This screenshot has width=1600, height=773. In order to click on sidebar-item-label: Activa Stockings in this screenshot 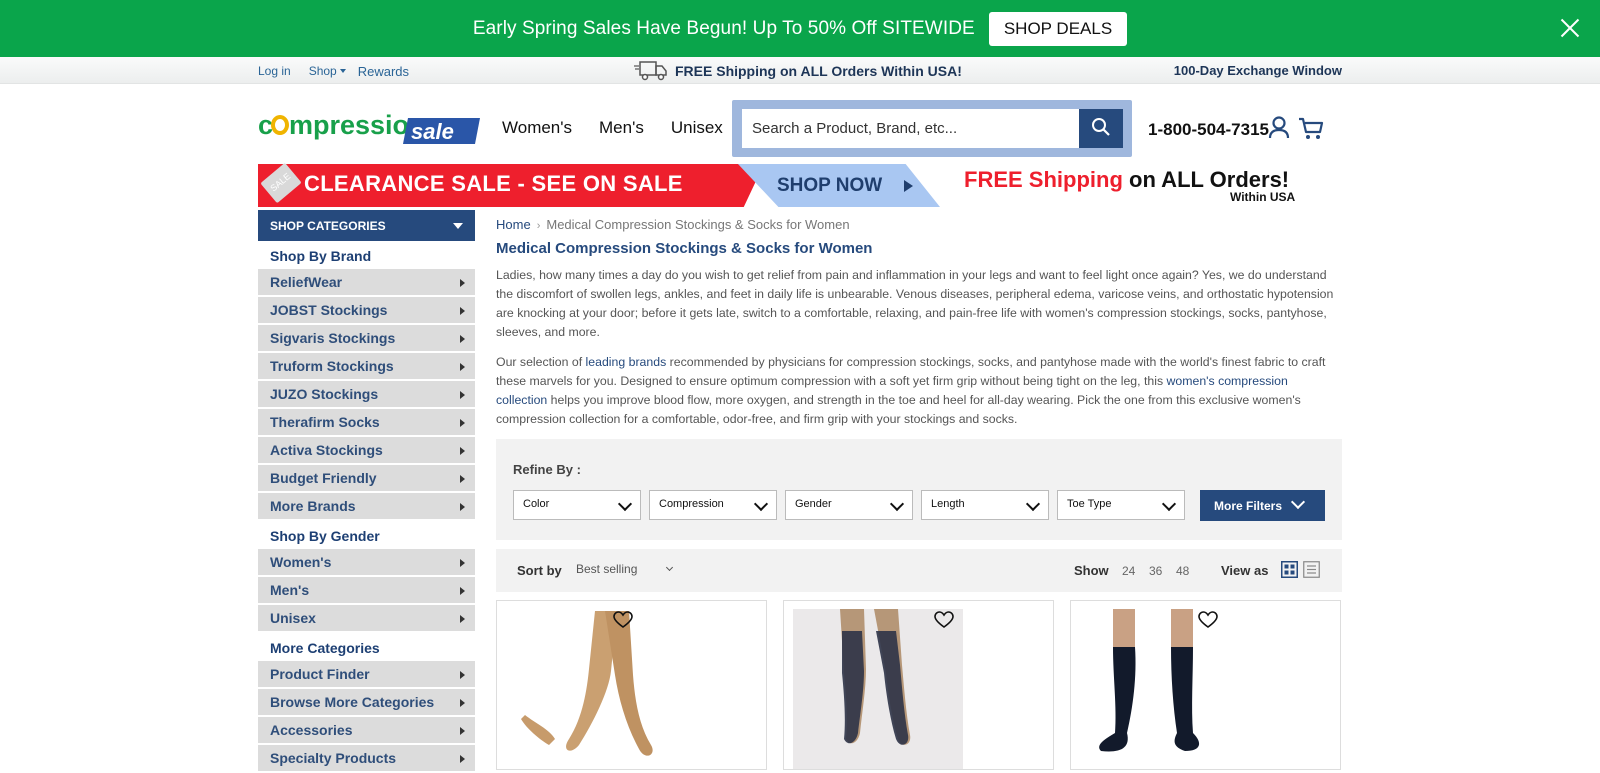, I will do `click(326, 450)`.